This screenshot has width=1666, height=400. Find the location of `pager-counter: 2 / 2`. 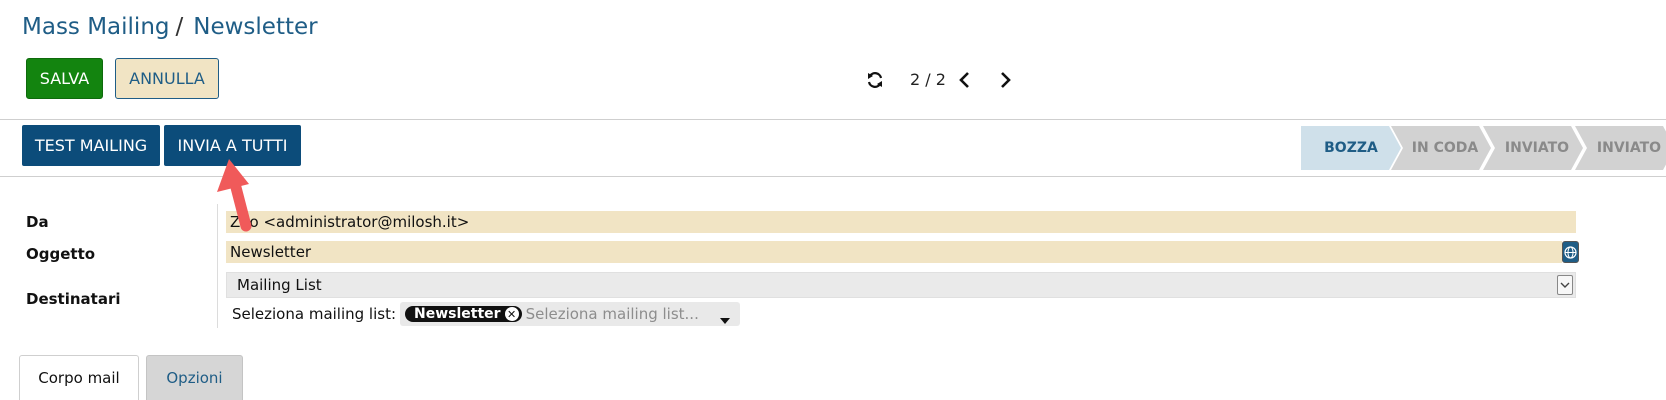

pager-counter: 2 / 2 is located at coordinates (928, 79).